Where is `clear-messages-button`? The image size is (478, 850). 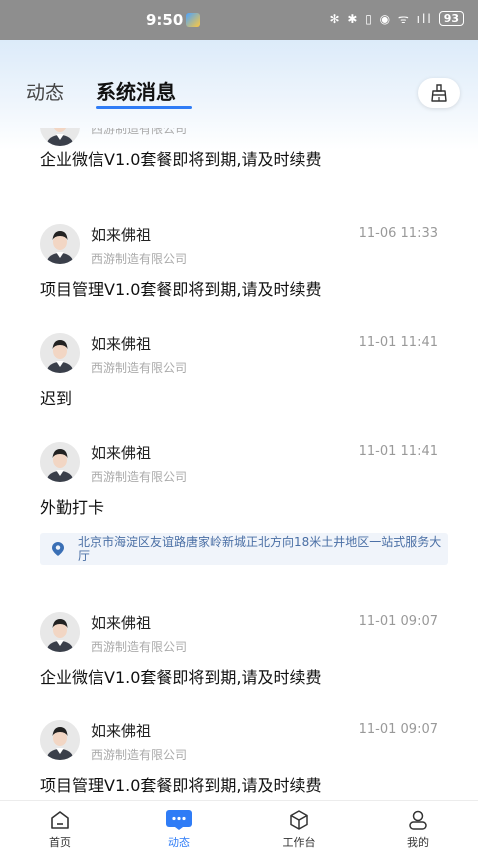 clear-messages-button is located at coordinates (439, 93).